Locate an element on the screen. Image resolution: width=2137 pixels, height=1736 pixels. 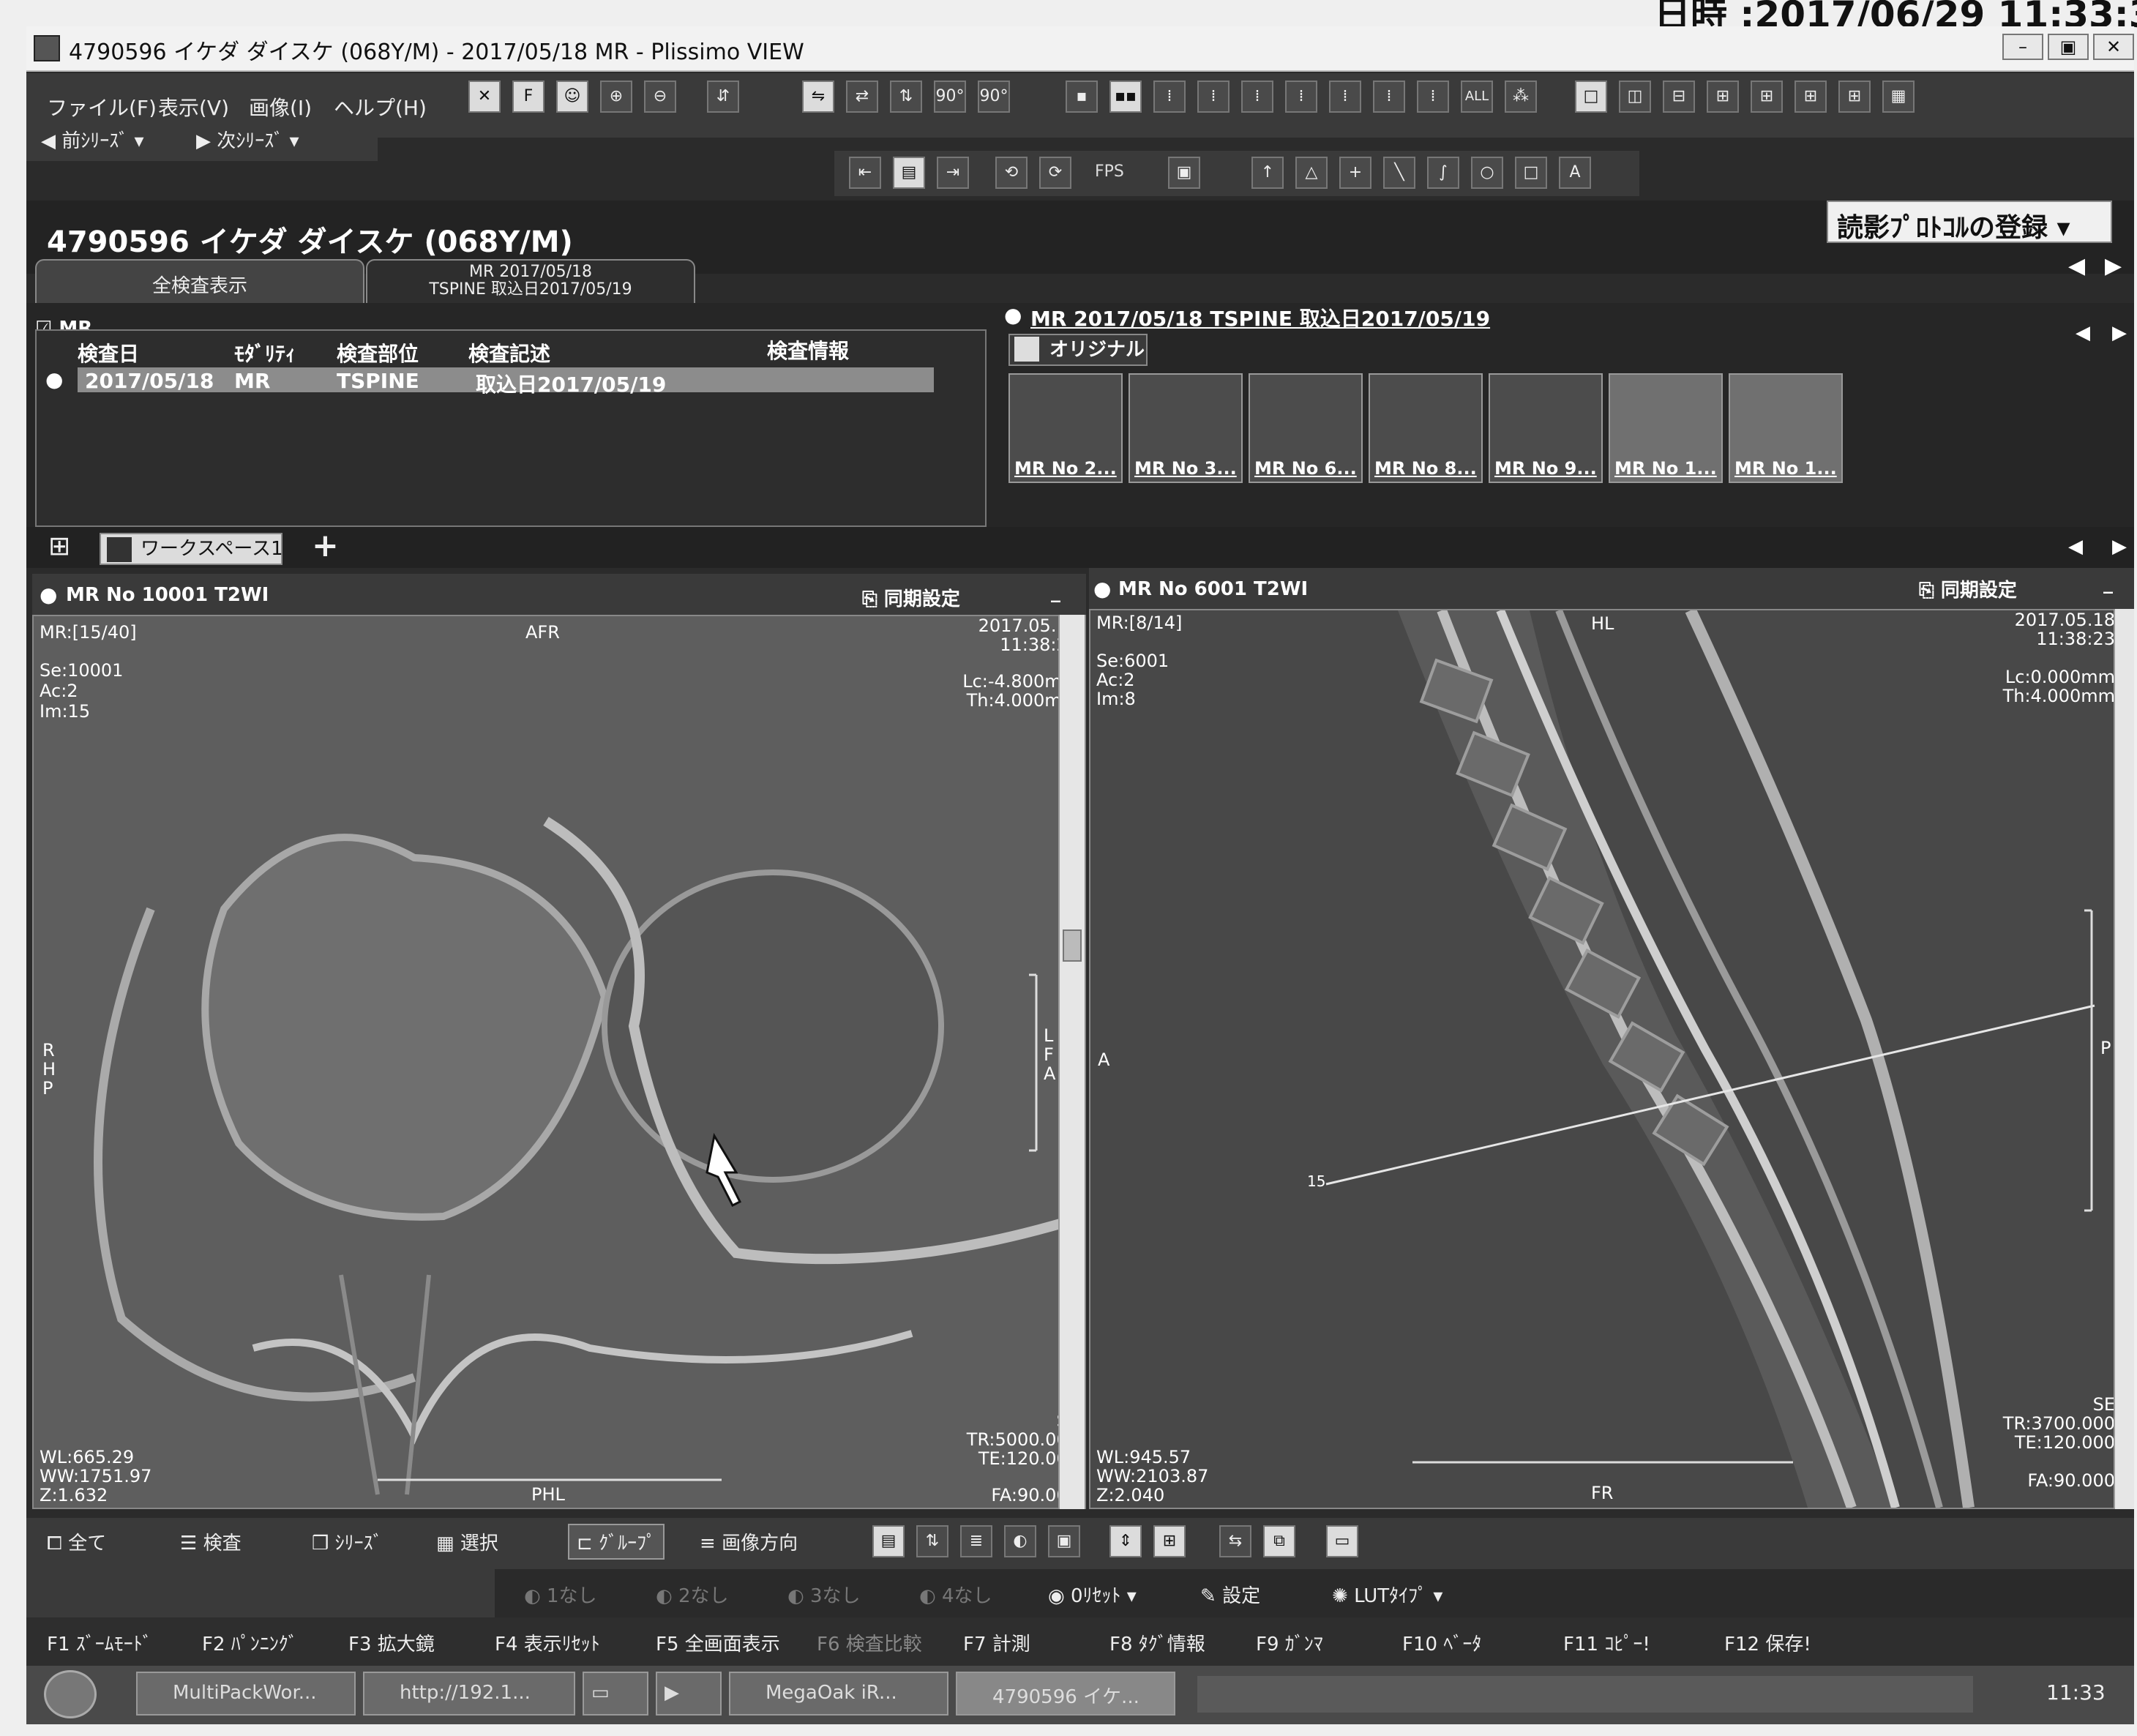
updown-icon: ⇕ is located at coordinates (1125, 1541).